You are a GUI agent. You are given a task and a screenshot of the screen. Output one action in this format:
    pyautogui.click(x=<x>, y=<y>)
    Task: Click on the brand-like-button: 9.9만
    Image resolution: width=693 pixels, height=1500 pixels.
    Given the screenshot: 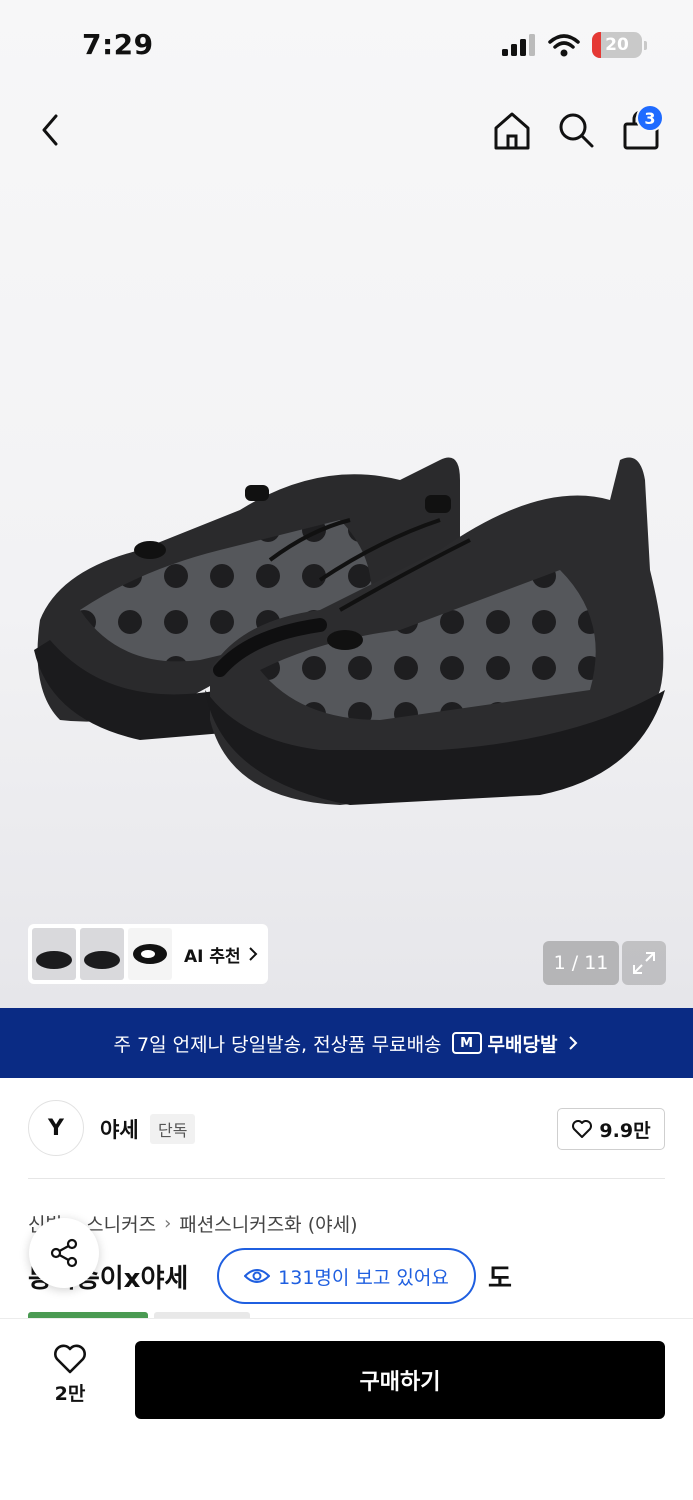 What is the action you would take?
    pyautogui.click(x=611, y=1129)
    